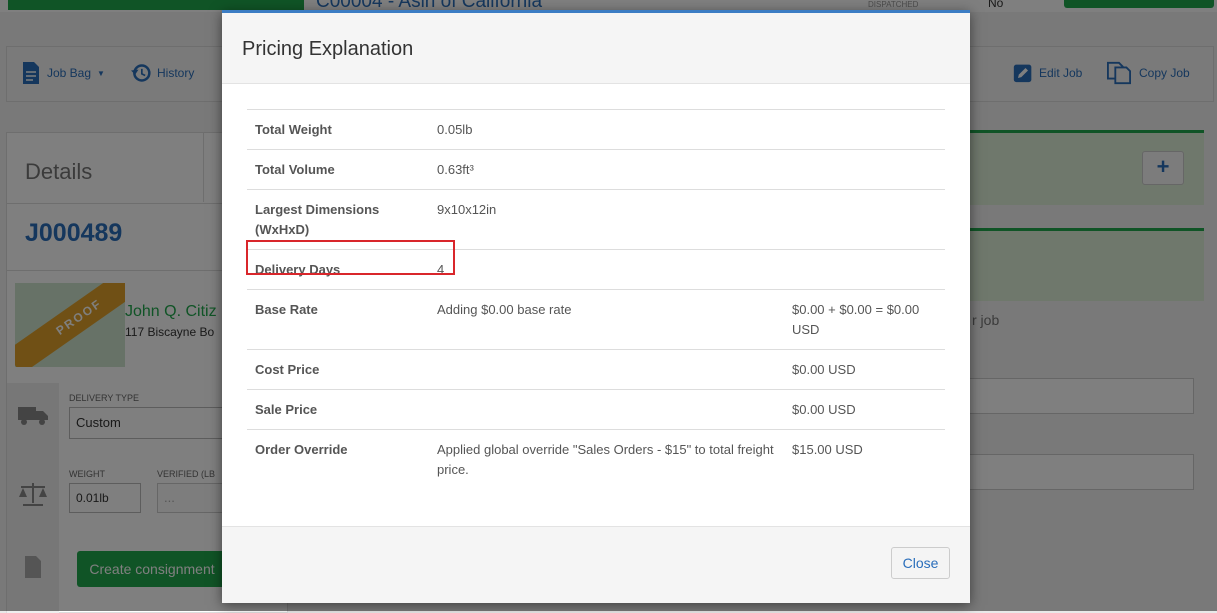  I want to click on pricing-label: Order Override, so click(338, 459).